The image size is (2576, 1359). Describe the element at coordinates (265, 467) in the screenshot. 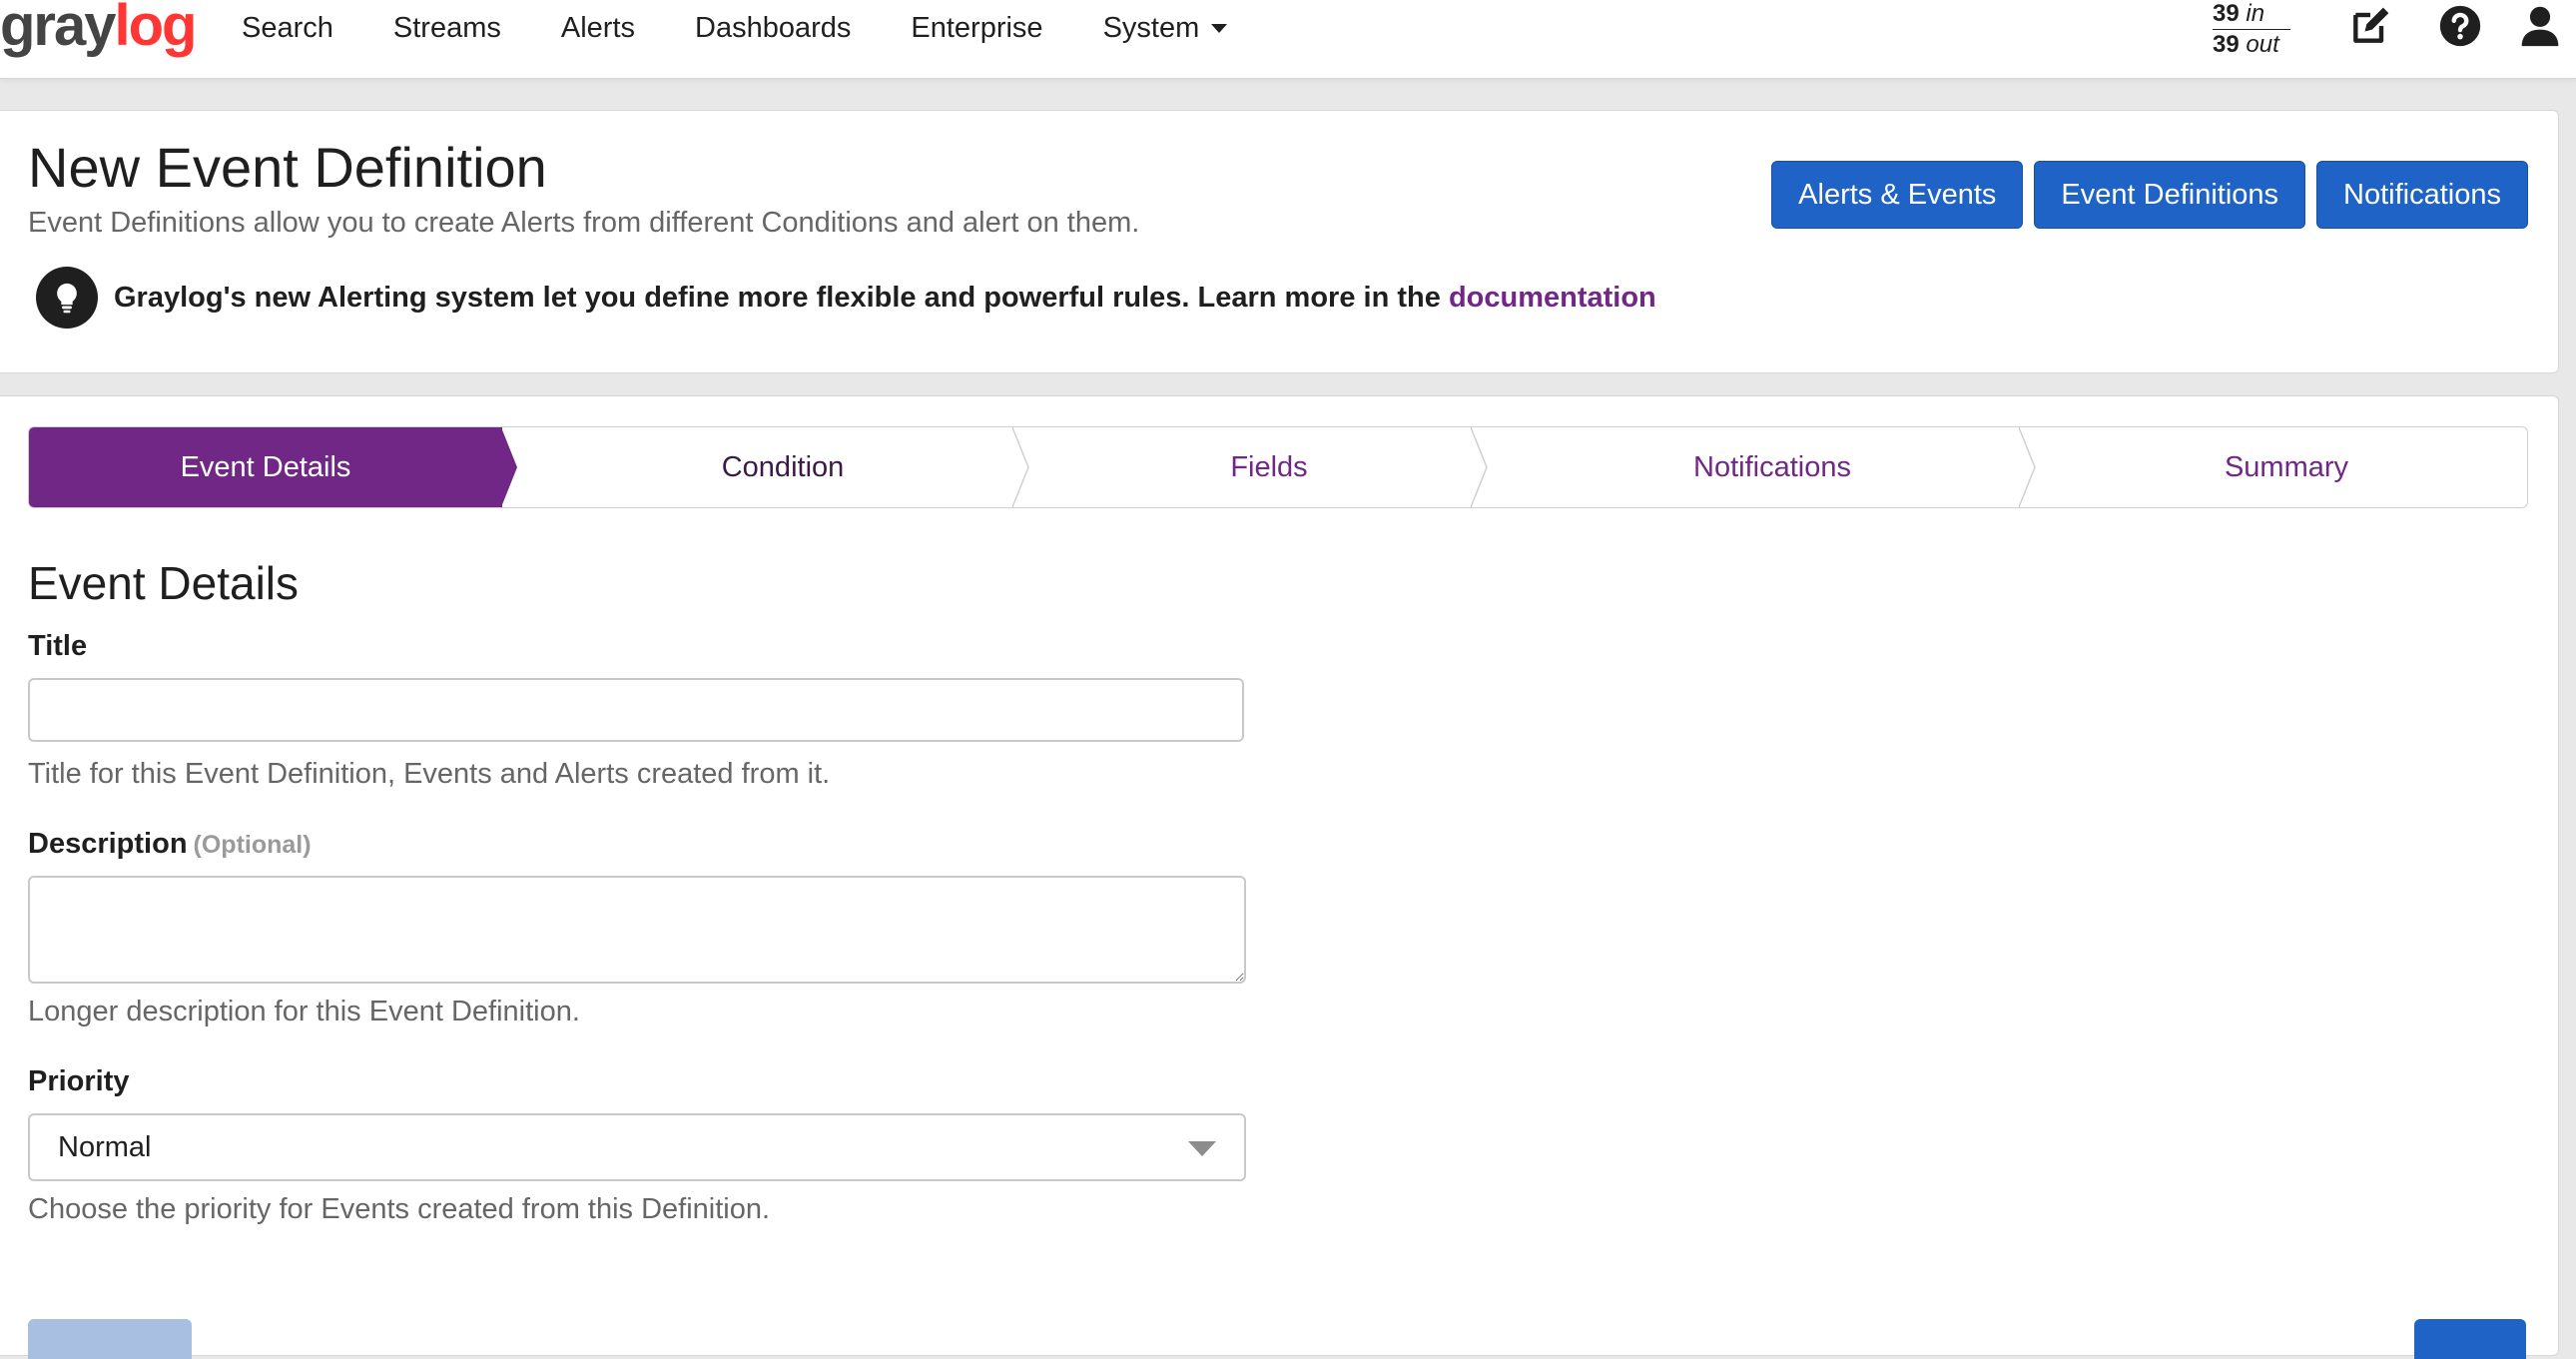

I see `step-event-details: Event Details` at that location.